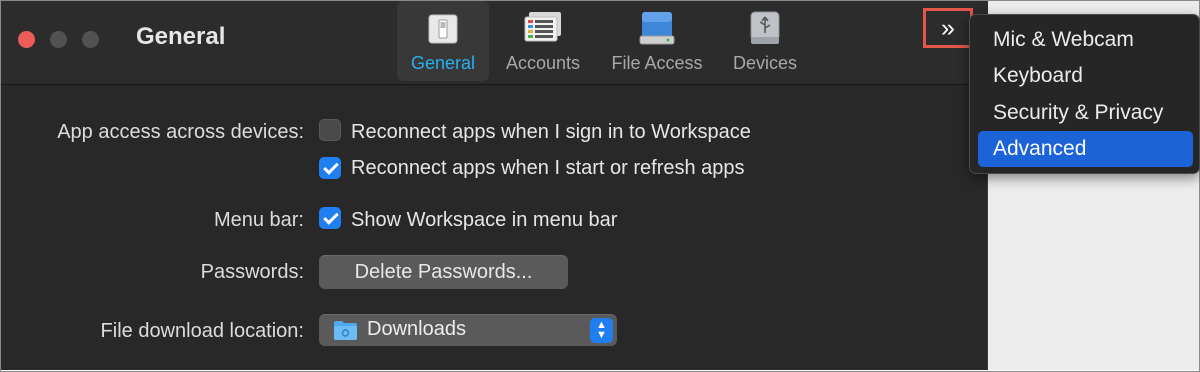 This screenshot has width=1200, height=372. I want to click on tab-general: General, so click(443, 41).